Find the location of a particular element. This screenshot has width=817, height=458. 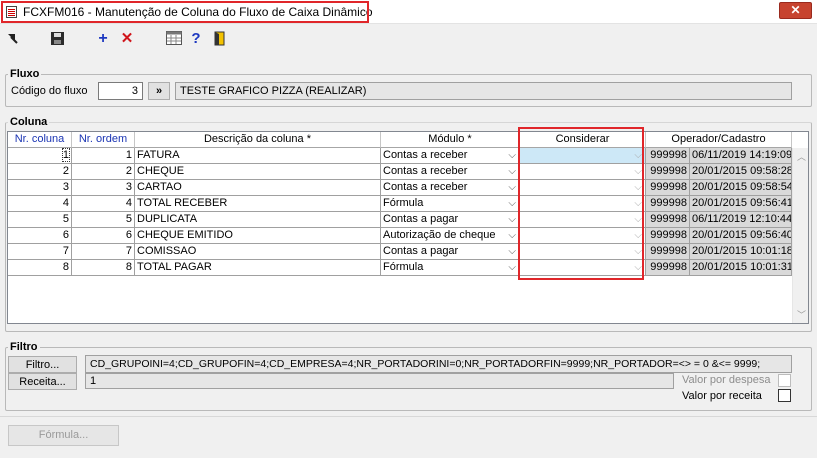

cell-cadastro: 06/11/2019 12:10:44 is located at coordinates (741, 220).